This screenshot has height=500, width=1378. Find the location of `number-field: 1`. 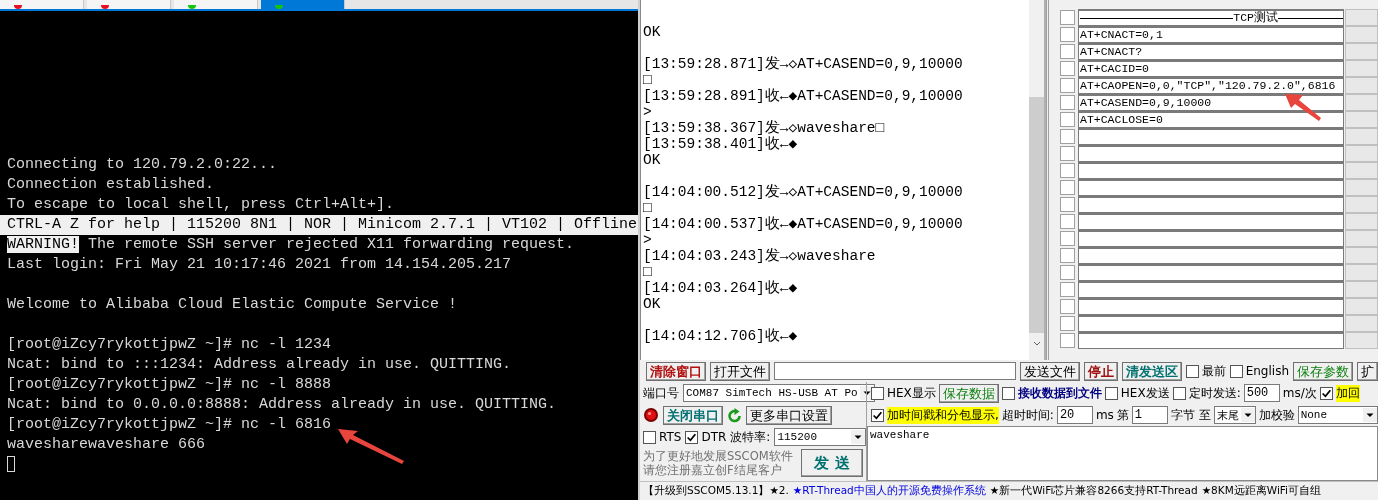

number-field: 1 is located at coordinates (1149, 415).